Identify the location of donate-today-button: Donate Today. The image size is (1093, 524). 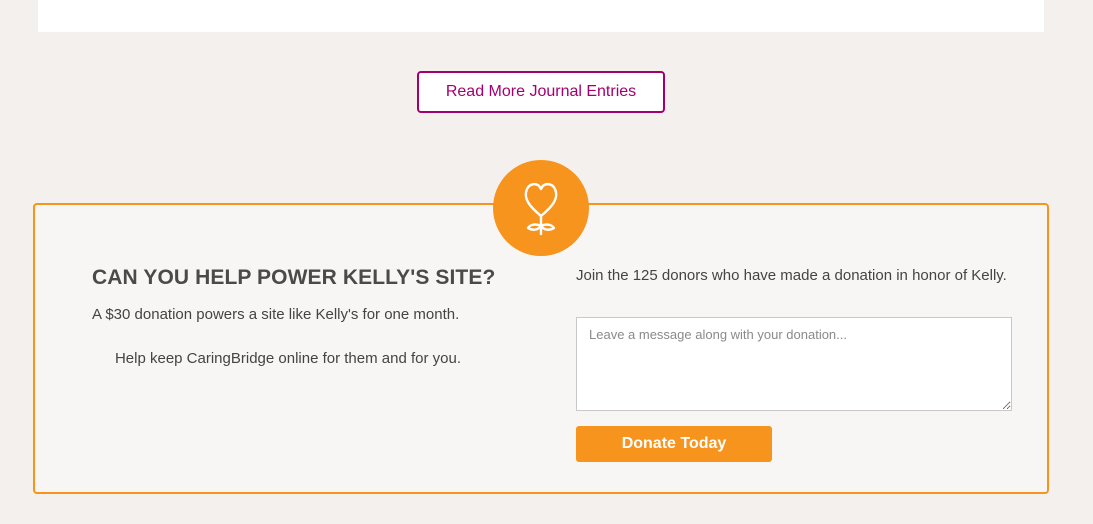
(674, 444).